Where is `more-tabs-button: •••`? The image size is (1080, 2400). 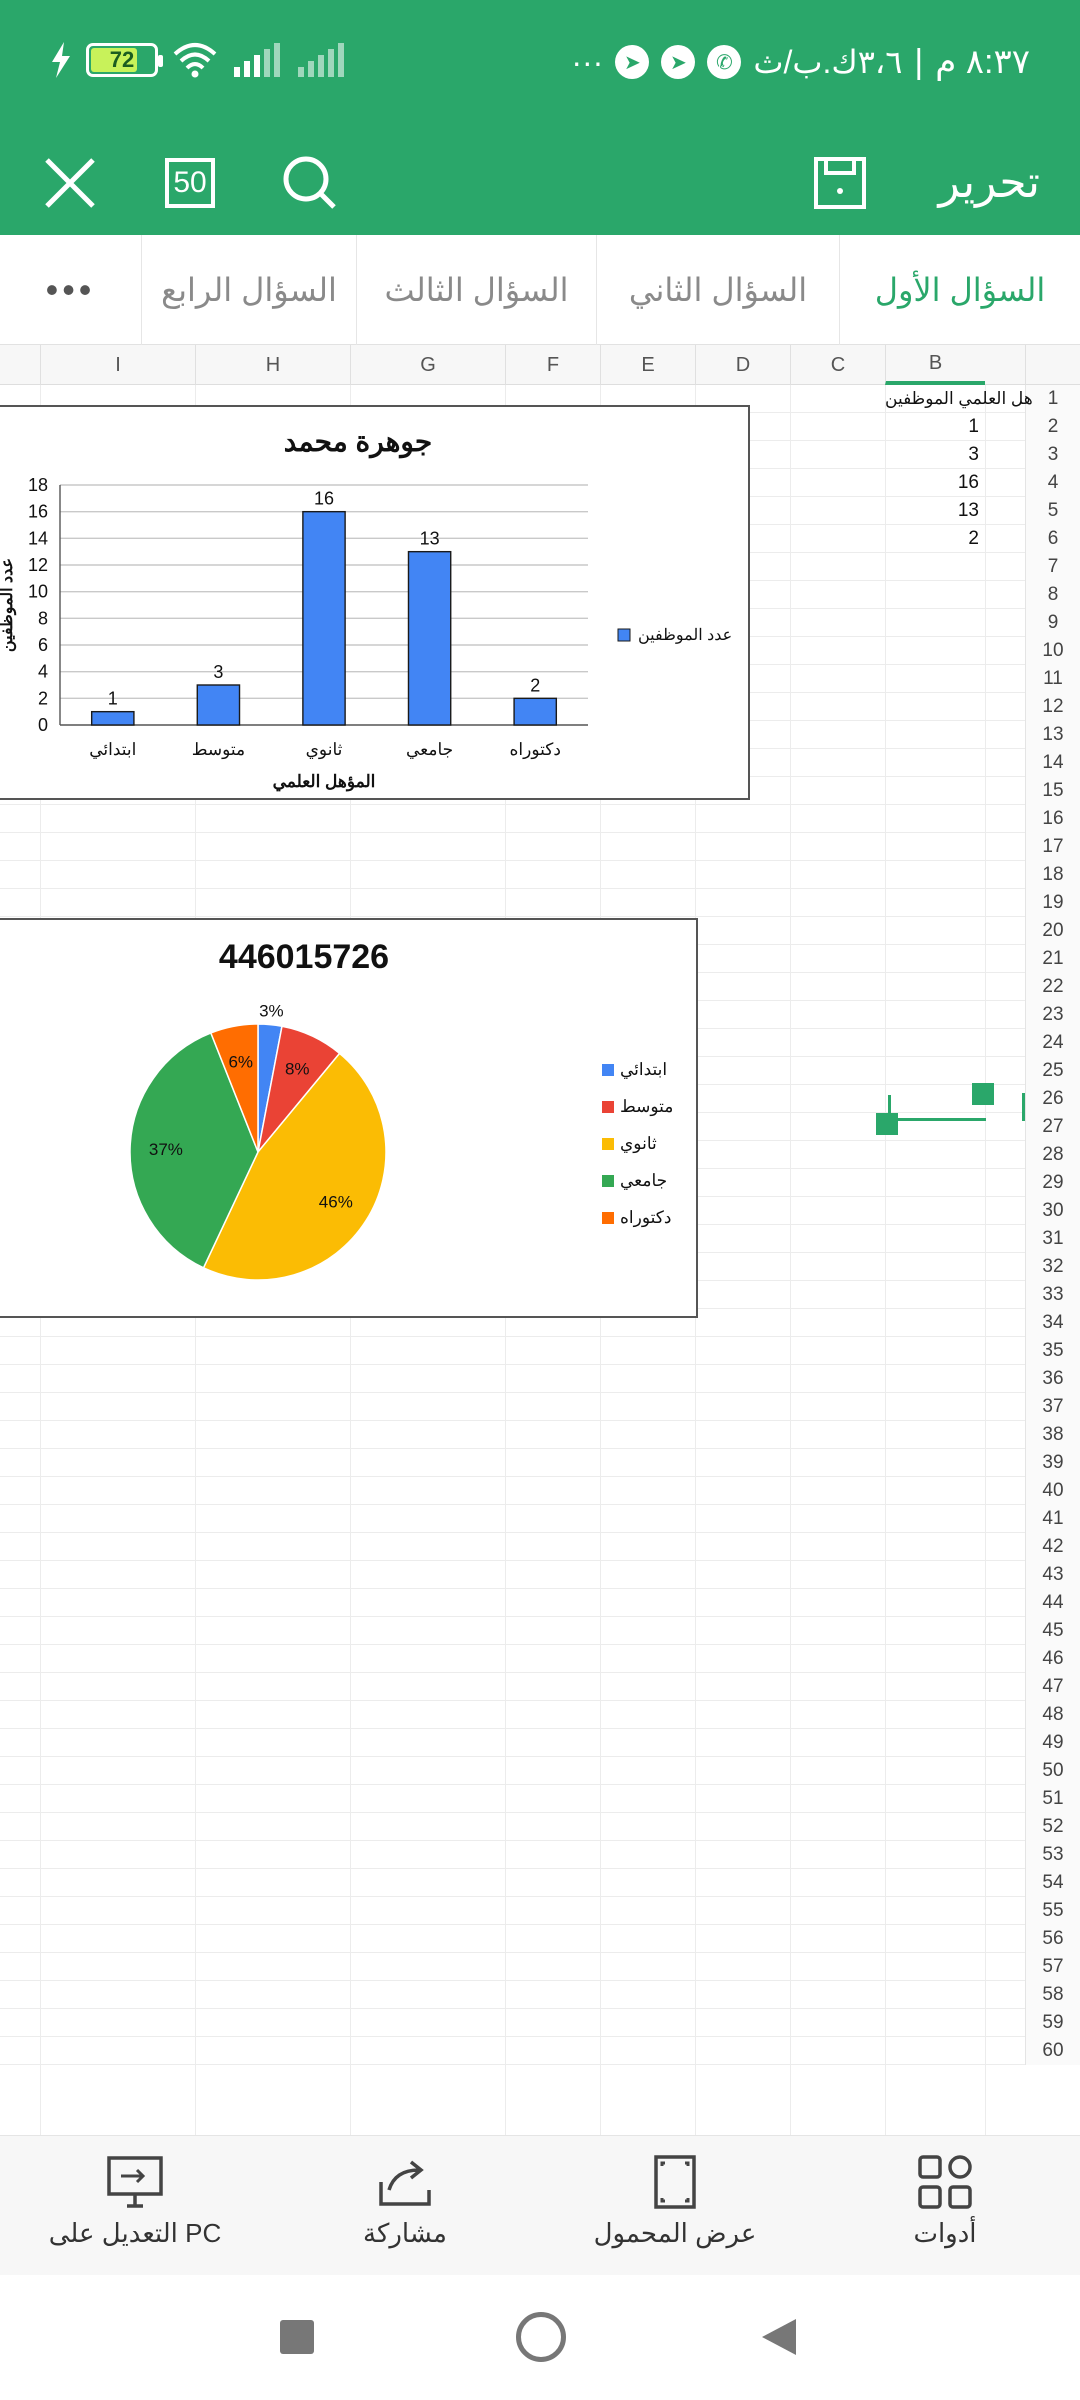 more-tabs-button: ••• is located at coordinates (71, 290).